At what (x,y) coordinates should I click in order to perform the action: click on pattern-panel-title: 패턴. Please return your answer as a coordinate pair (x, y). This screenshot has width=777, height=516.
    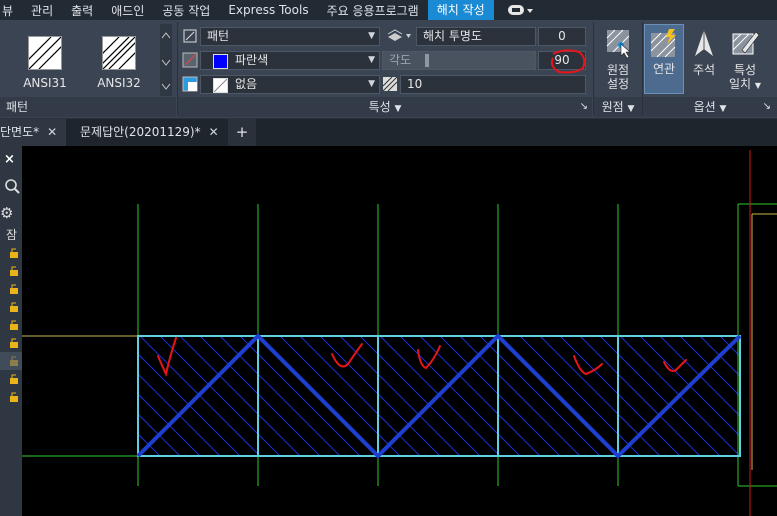
    Looking at the image, I should click on (17, 107).